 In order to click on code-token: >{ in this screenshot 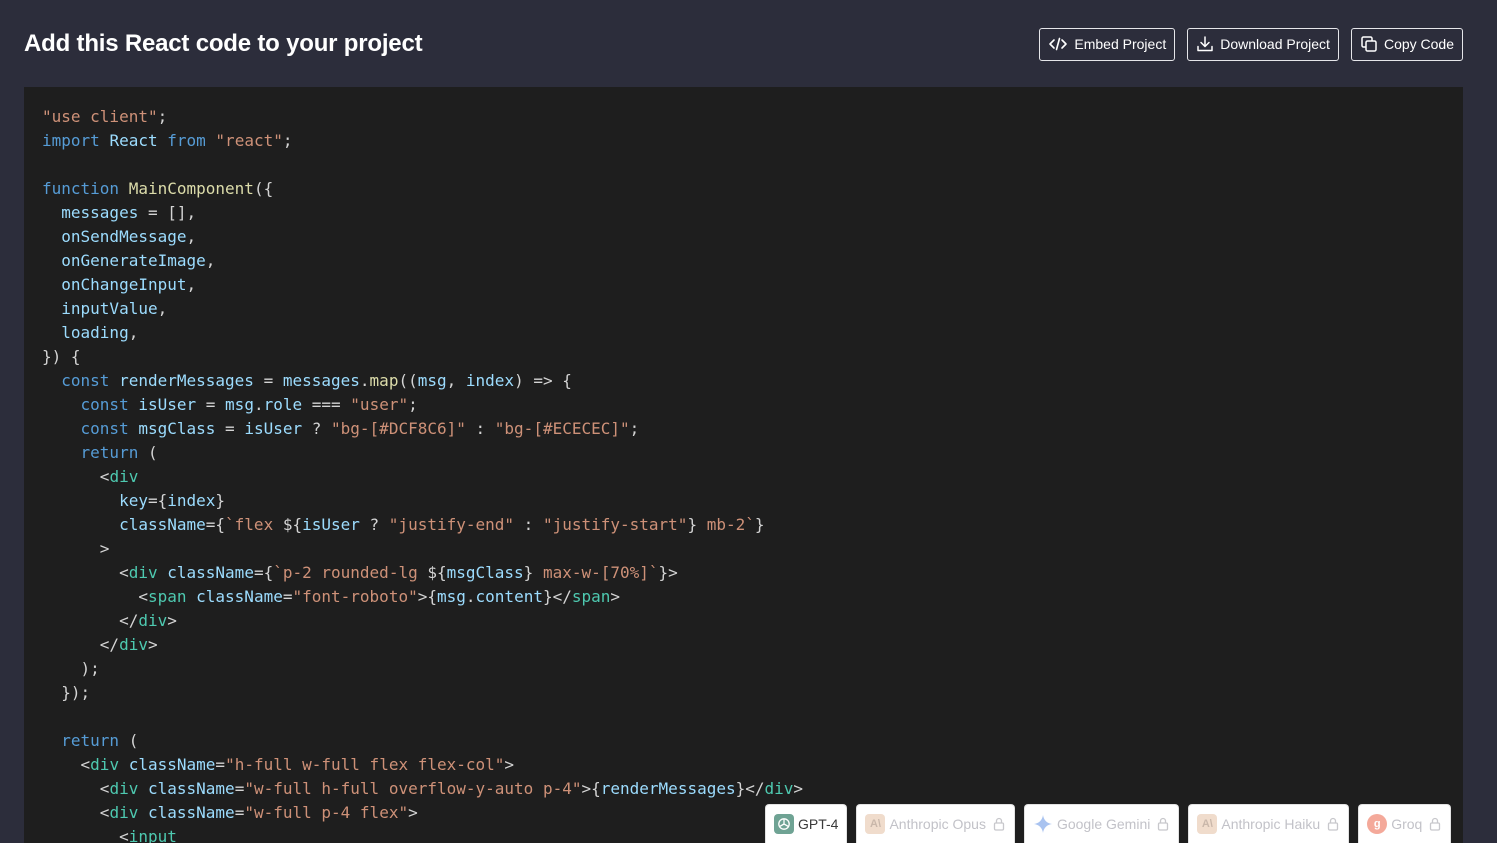, I will do `click(591, 788)`.